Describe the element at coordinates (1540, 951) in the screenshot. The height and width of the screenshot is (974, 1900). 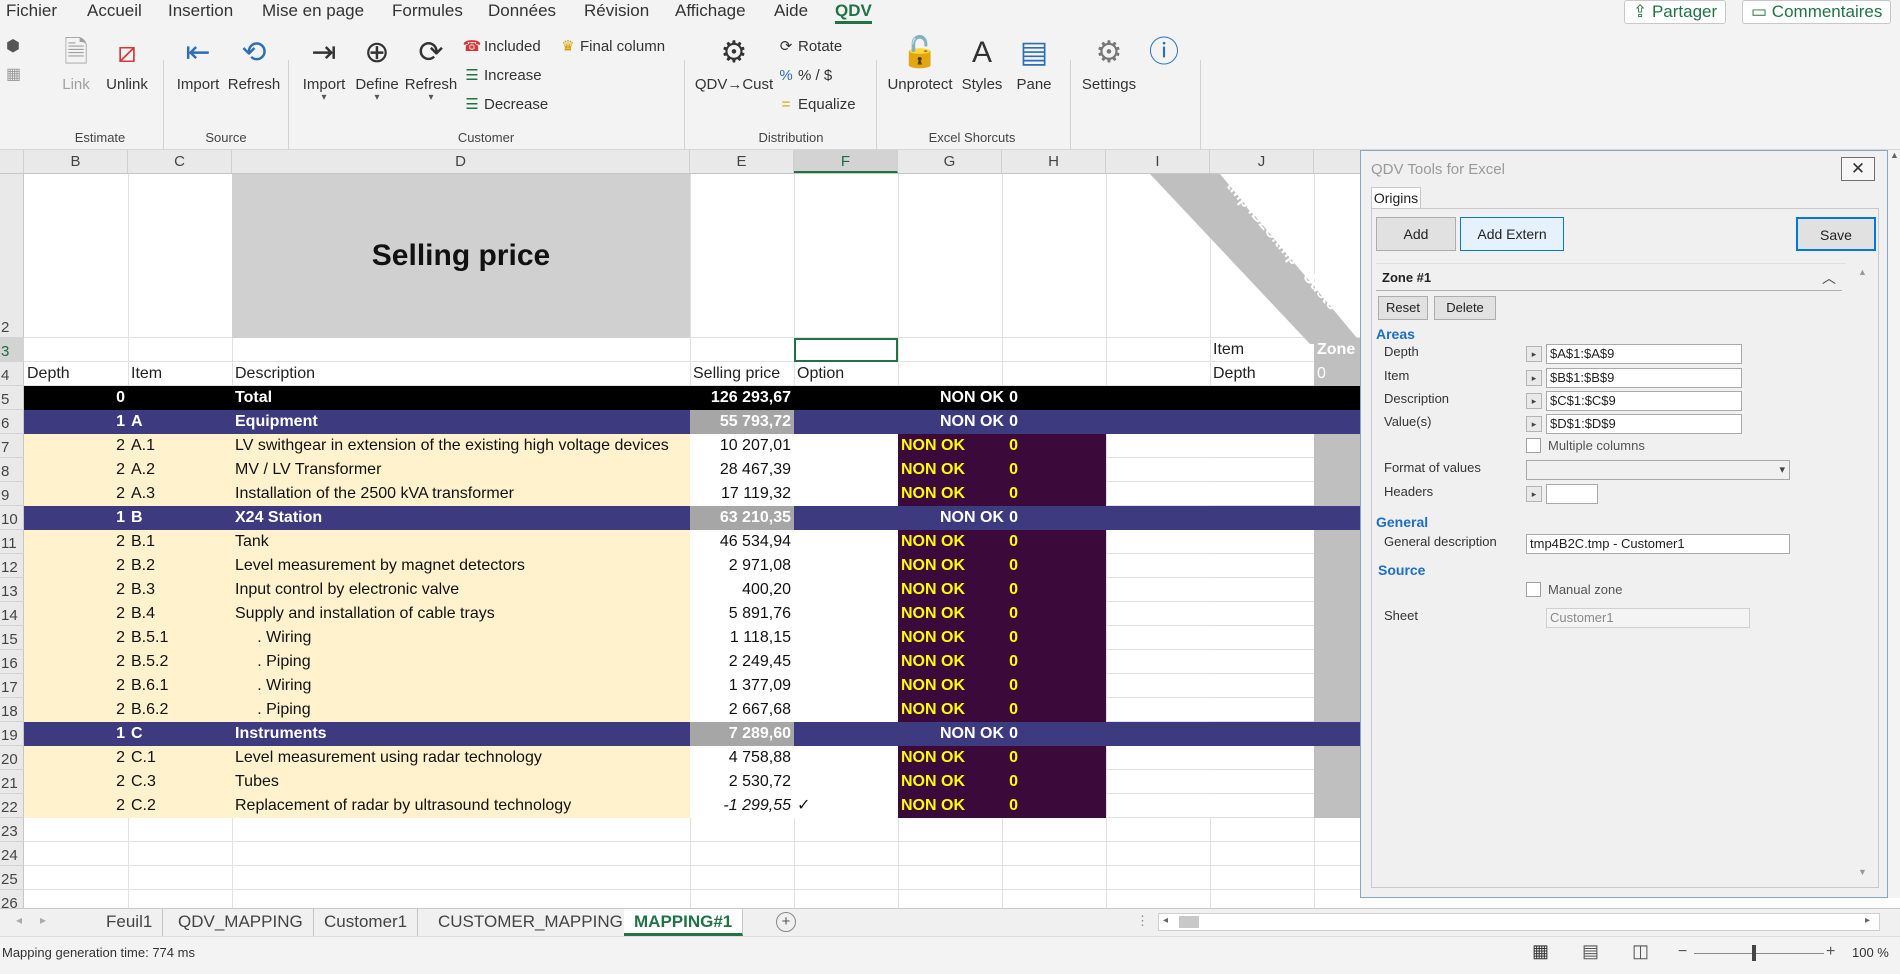
I see `normal-view-icon: ▦` at that location.